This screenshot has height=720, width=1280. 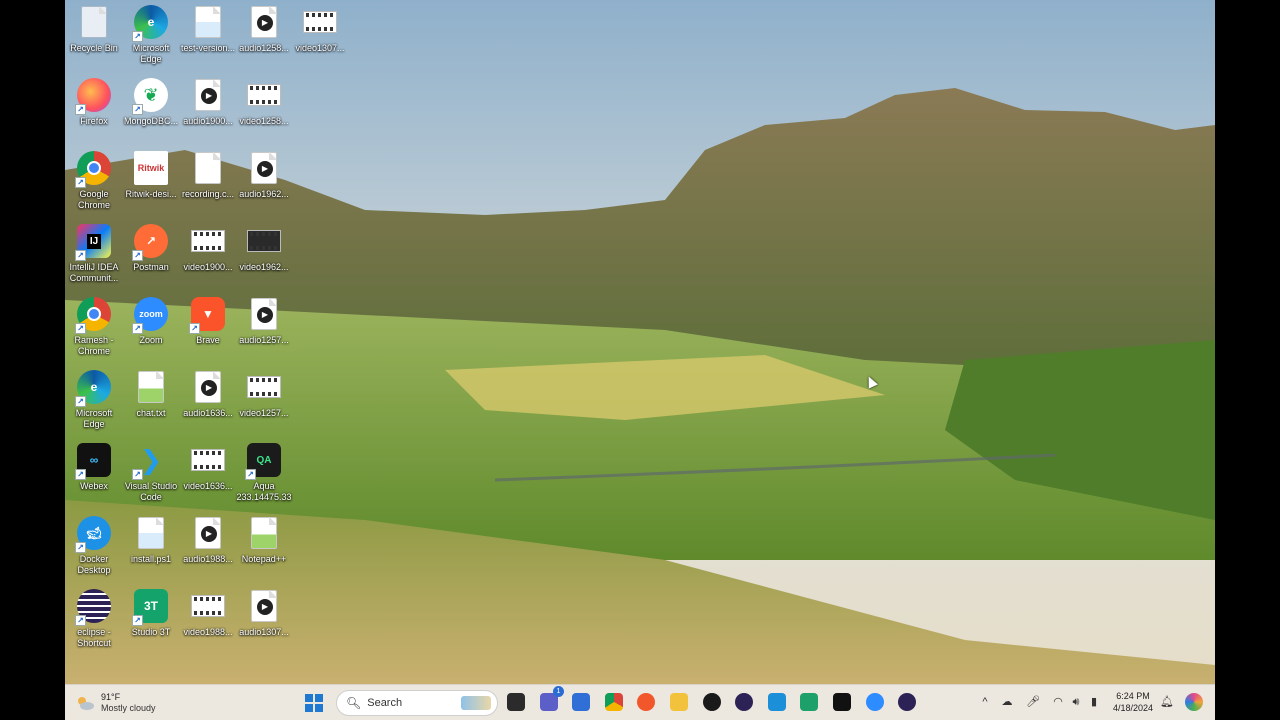 I want to click on desktop-icon: ∞ ↗ Webex, so click(x=94, y=467).